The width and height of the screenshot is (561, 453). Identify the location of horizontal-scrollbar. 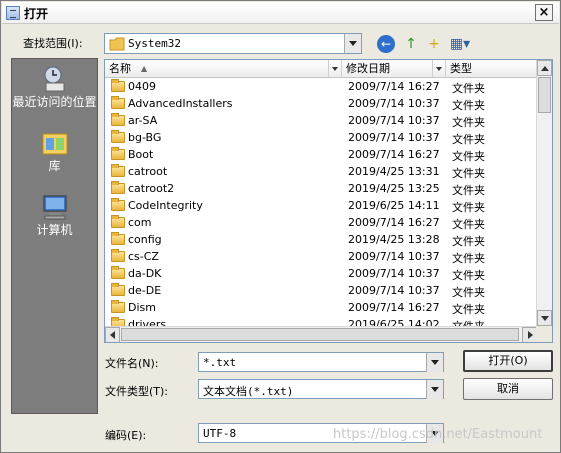
(321, 334).